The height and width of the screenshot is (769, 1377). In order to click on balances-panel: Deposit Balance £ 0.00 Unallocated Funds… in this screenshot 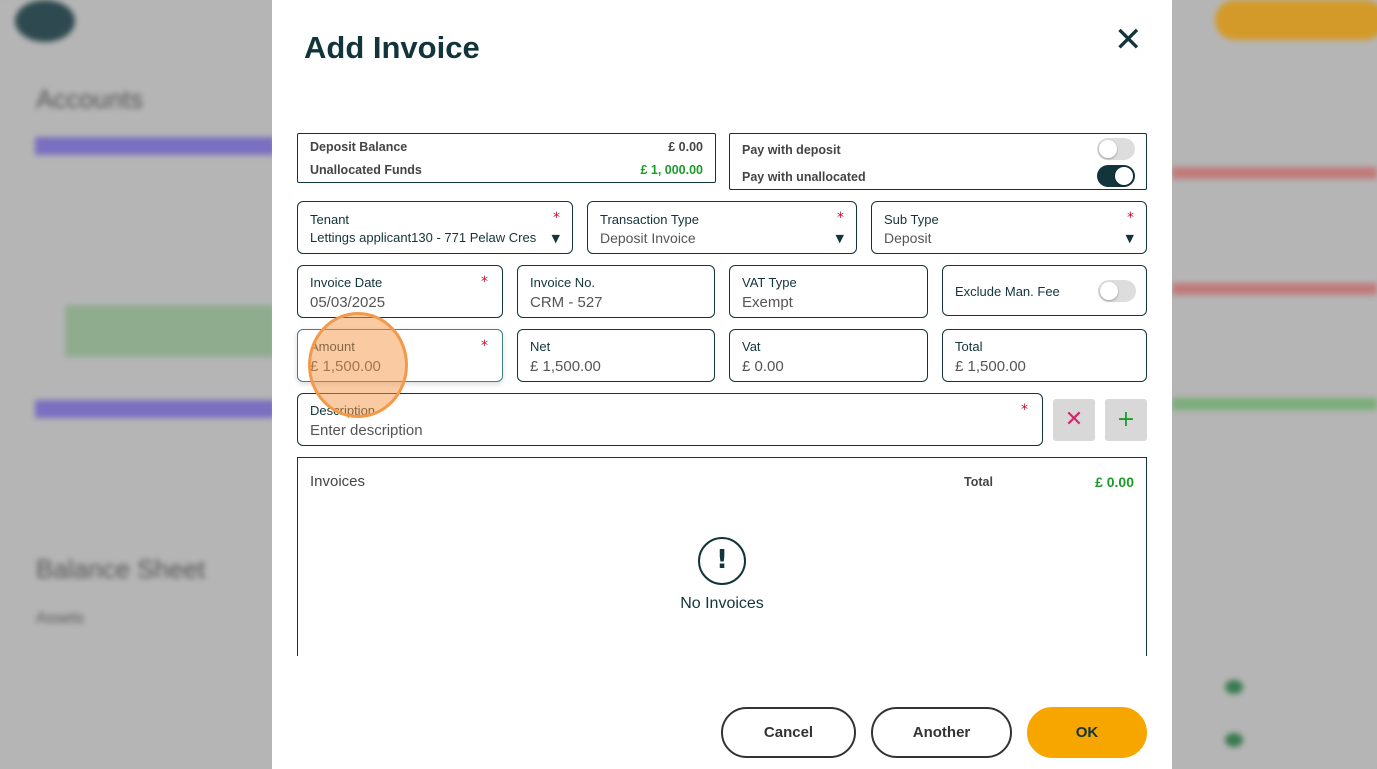, I will do `click(506, 158)`.